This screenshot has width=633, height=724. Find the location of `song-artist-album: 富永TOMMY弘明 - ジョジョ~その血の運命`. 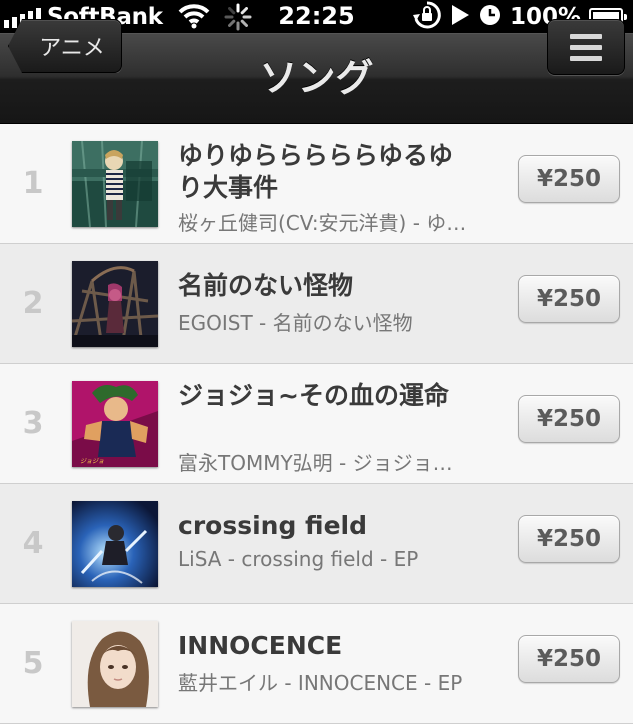

song-artist-album: 富永TOMMY弘明 - ジョジョ~その血の運命 is located at coordinates (323, 463).